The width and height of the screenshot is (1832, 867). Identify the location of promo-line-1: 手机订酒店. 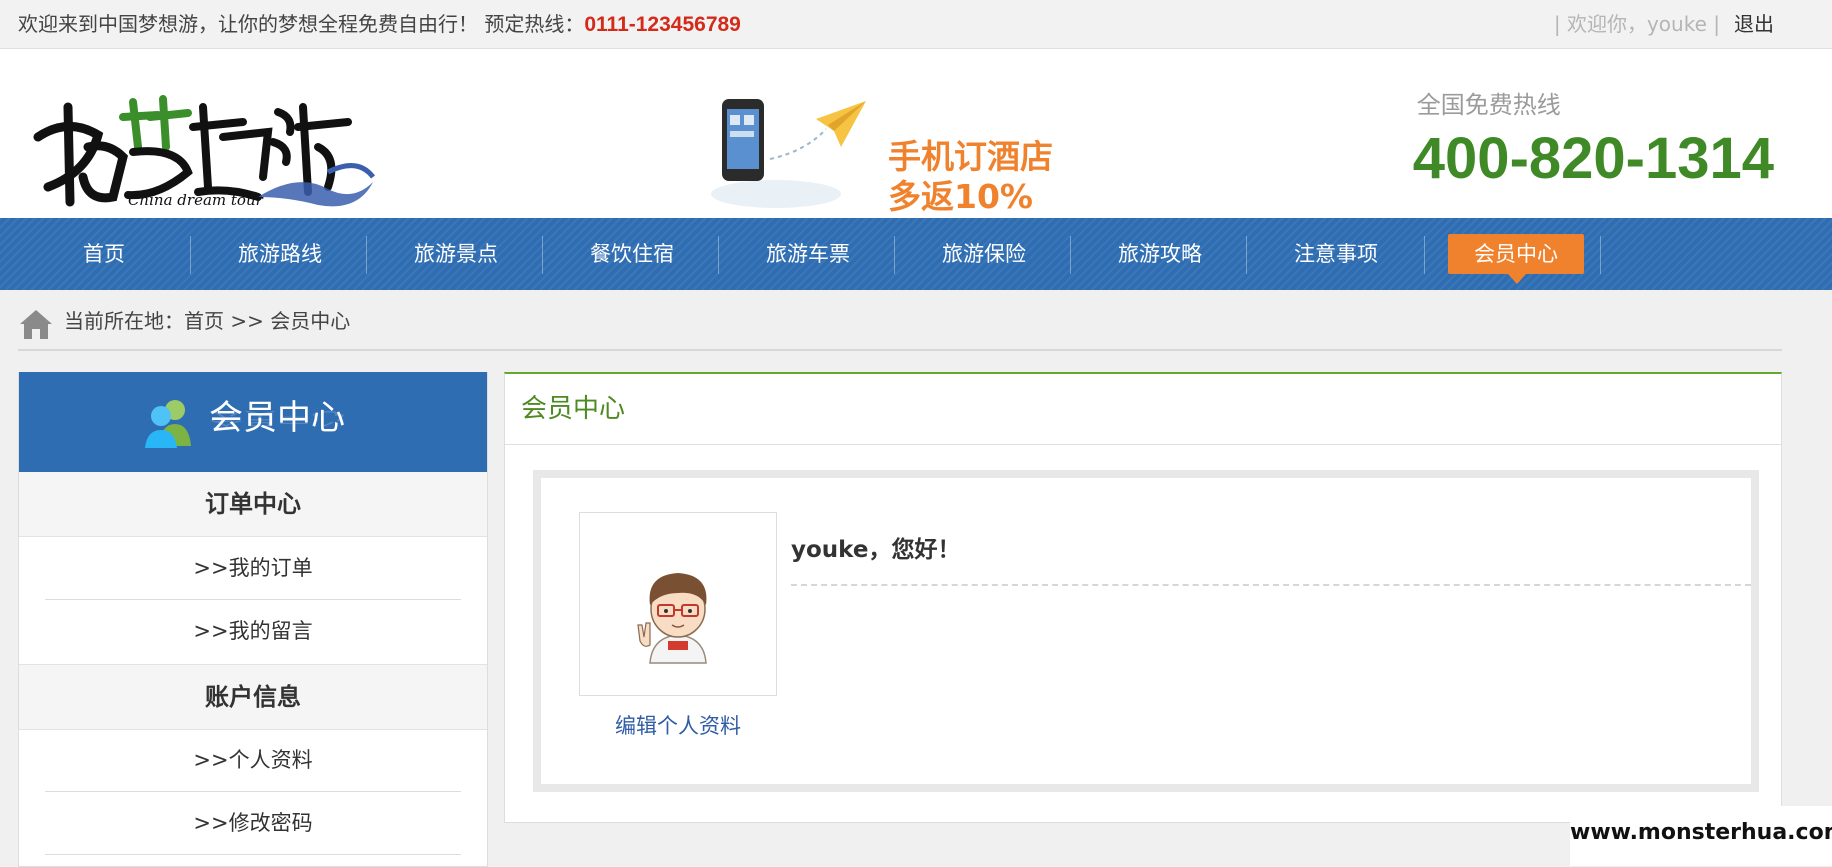
(970, 156).